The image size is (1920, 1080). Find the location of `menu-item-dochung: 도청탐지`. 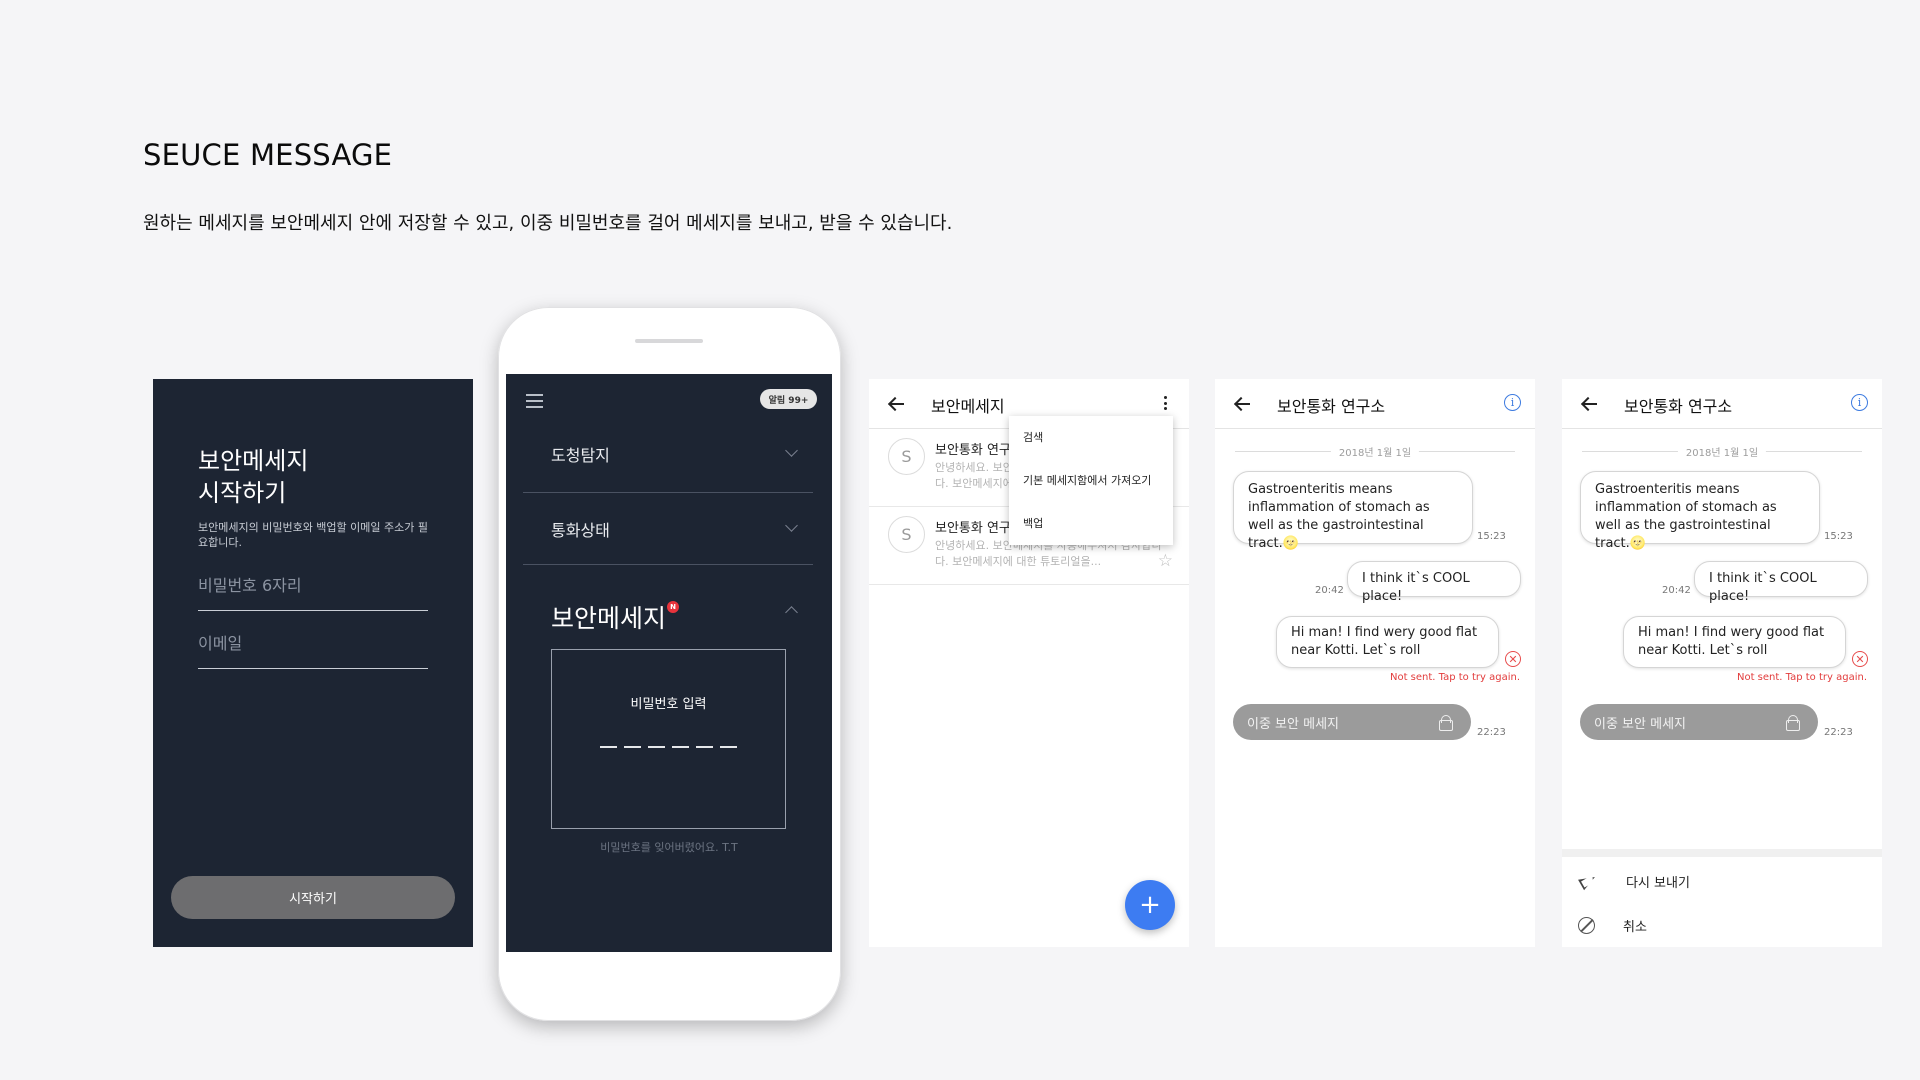

menu-item-dochung: 도청탐지 is located at coordinates (674, 454).